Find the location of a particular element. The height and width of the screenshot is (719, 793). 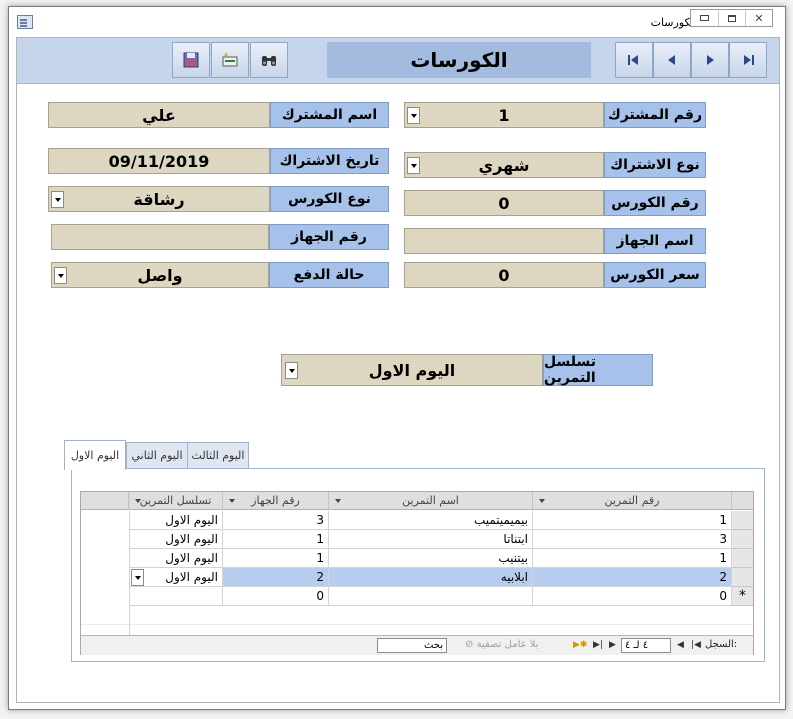

device-name-field is located at coordinates (504, 241).